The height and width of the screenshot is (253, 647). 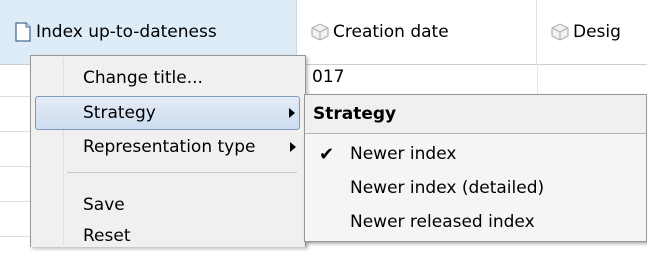 I want to click on column-header-creation-date: Creation date, so click(x=417, y=32).